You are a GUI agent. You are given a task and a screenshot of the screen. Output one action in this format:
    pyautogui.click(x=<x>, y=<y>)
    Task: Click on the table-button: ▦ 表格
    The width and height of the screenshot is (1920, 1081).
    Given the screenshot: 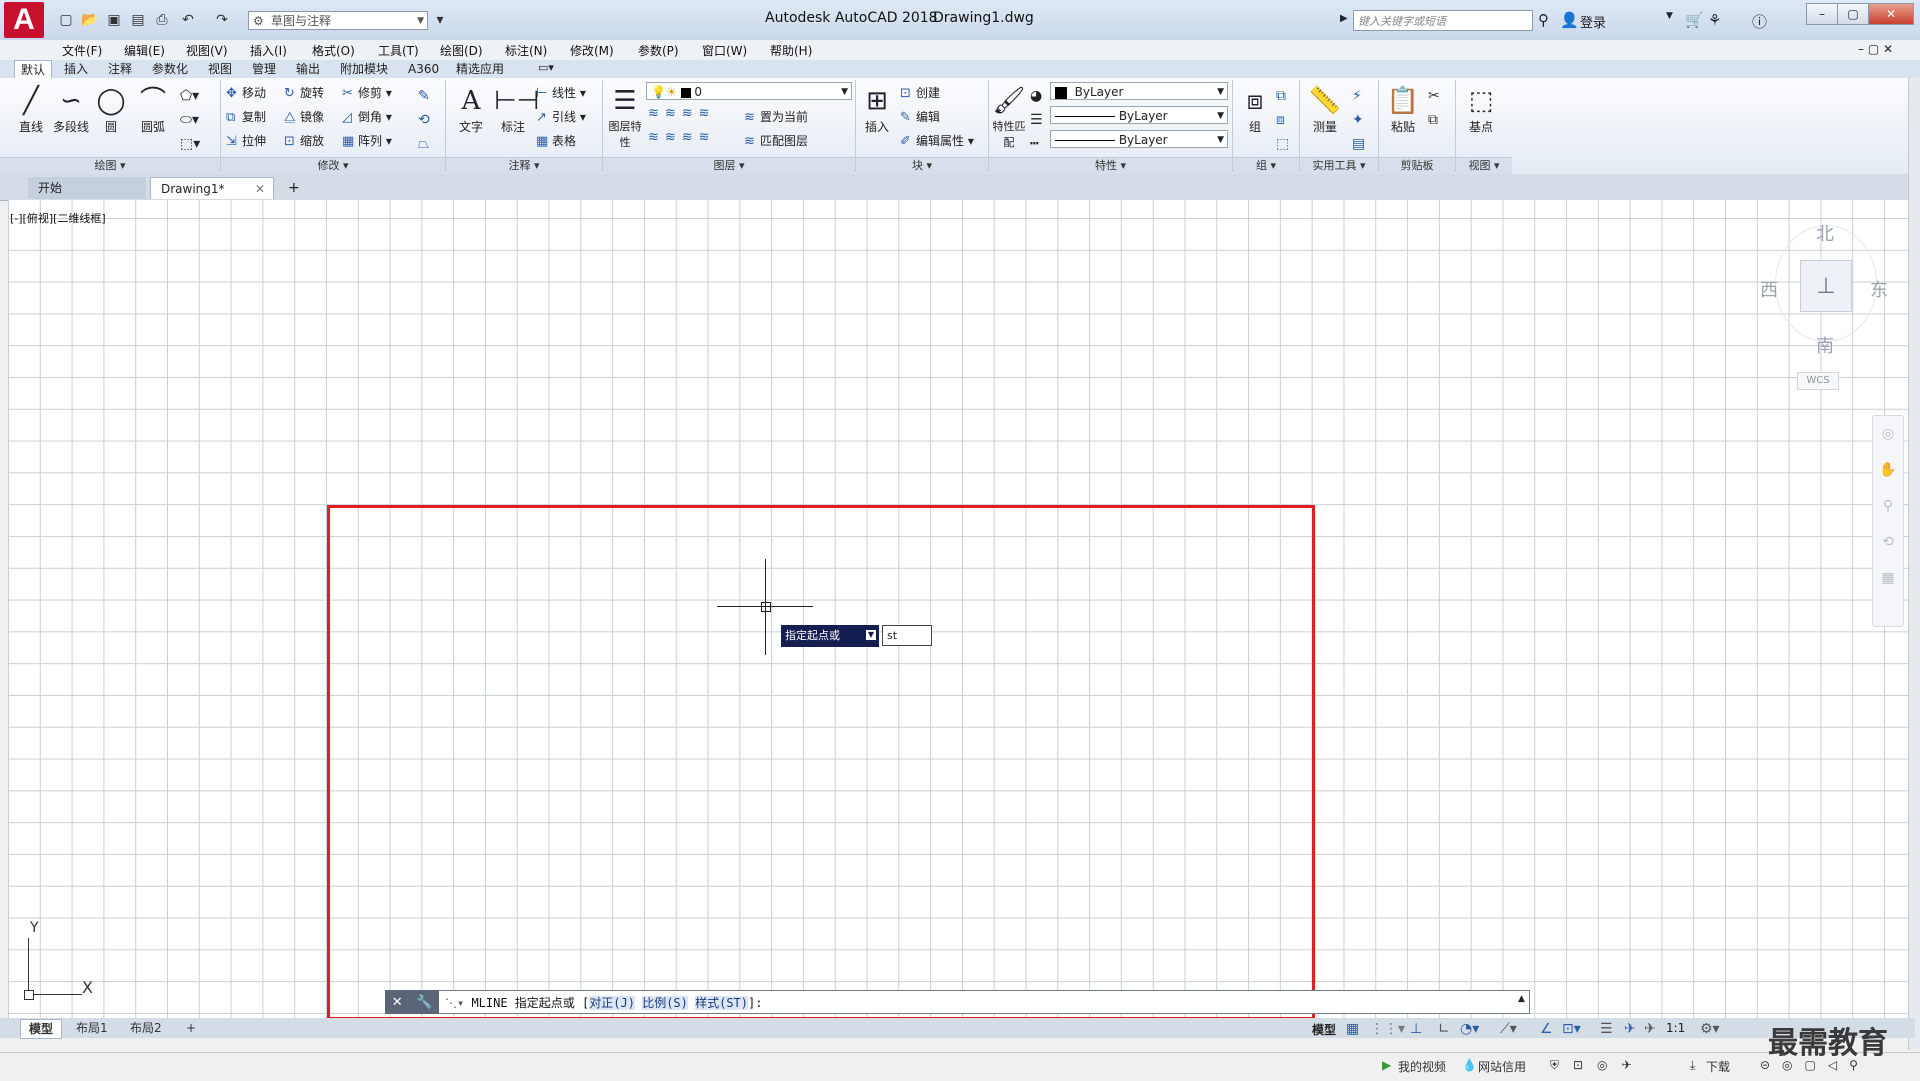 What is the action you would take?
    pyautogui.click(x=556, y=140)
    